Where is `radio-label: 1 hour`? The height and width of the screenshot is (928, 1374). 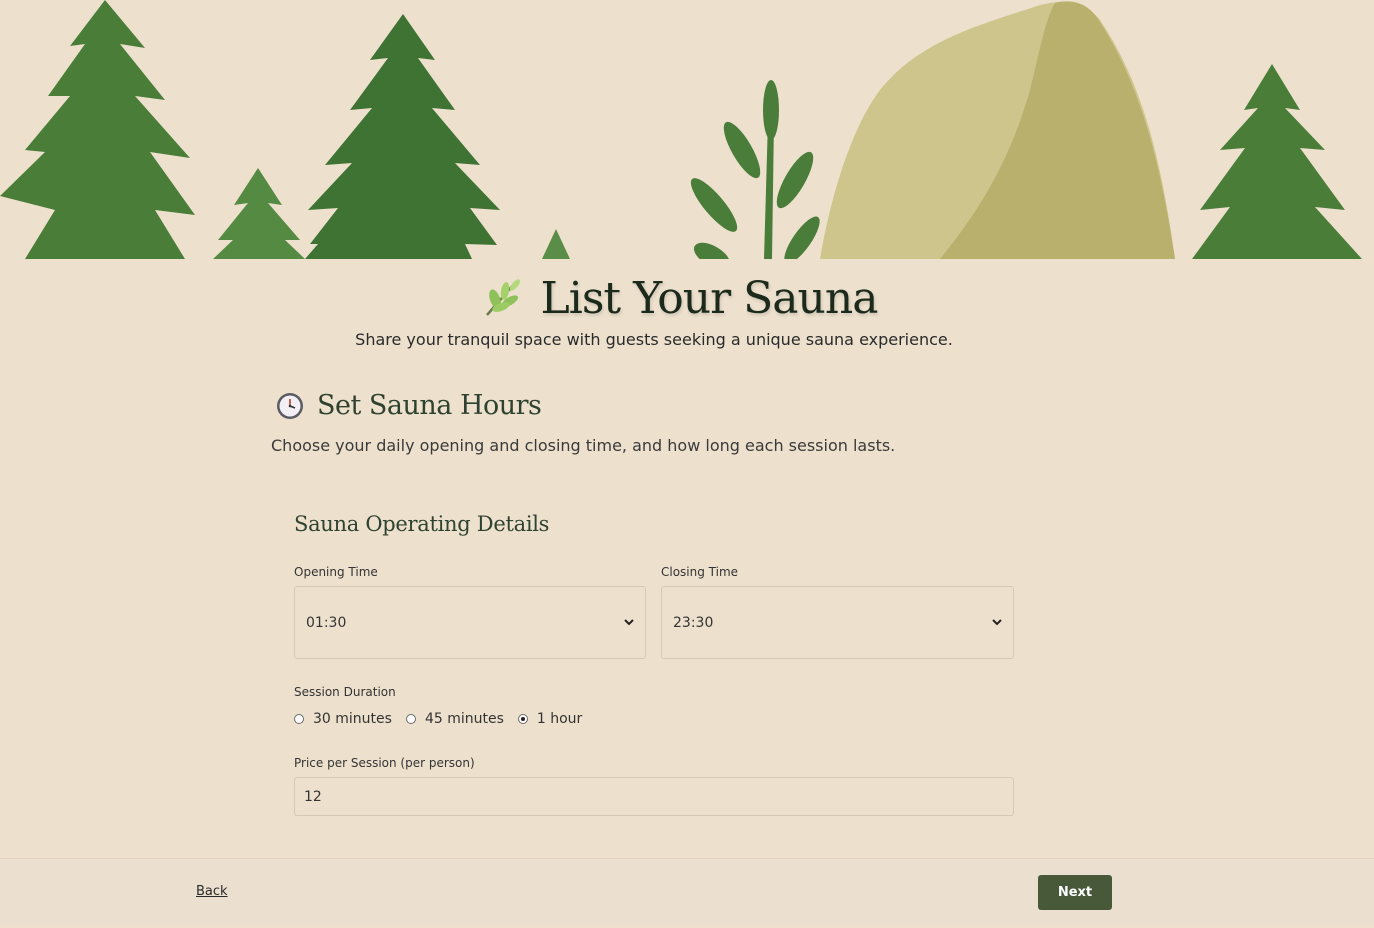
radio-label: 1 hour is located at coordinates (559, 719).